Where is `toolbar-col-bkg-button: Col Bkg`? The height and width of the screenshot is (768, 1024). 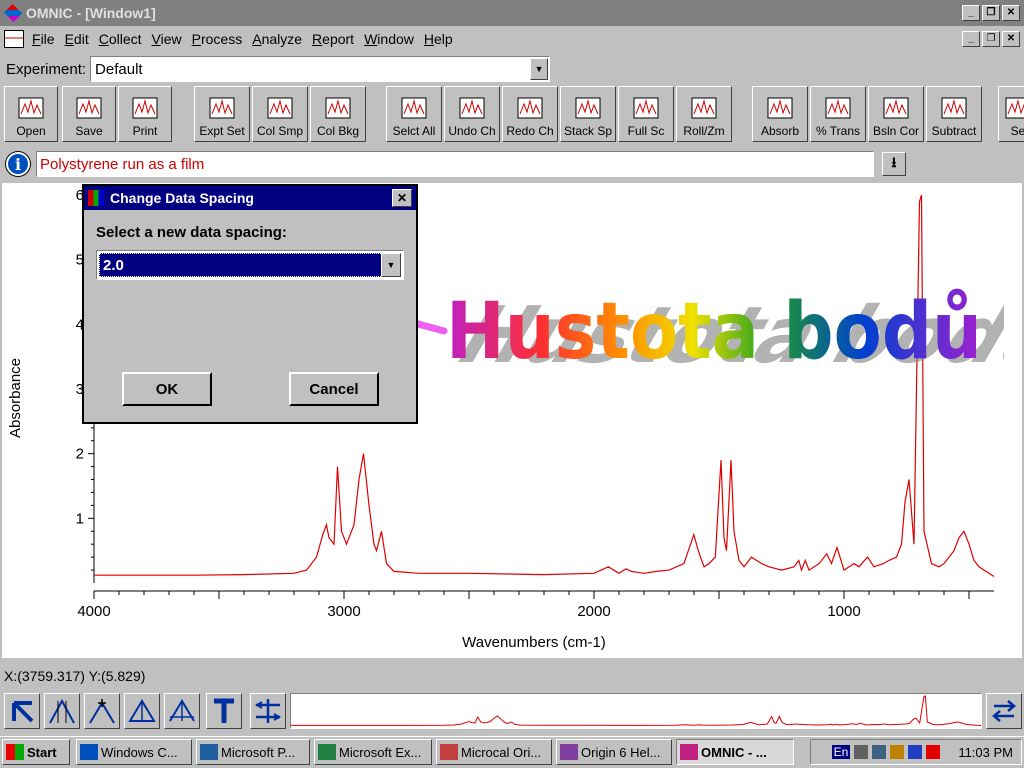
toolbar-col-bkg-button: Col Bkg is located at coordinates (338, 114).